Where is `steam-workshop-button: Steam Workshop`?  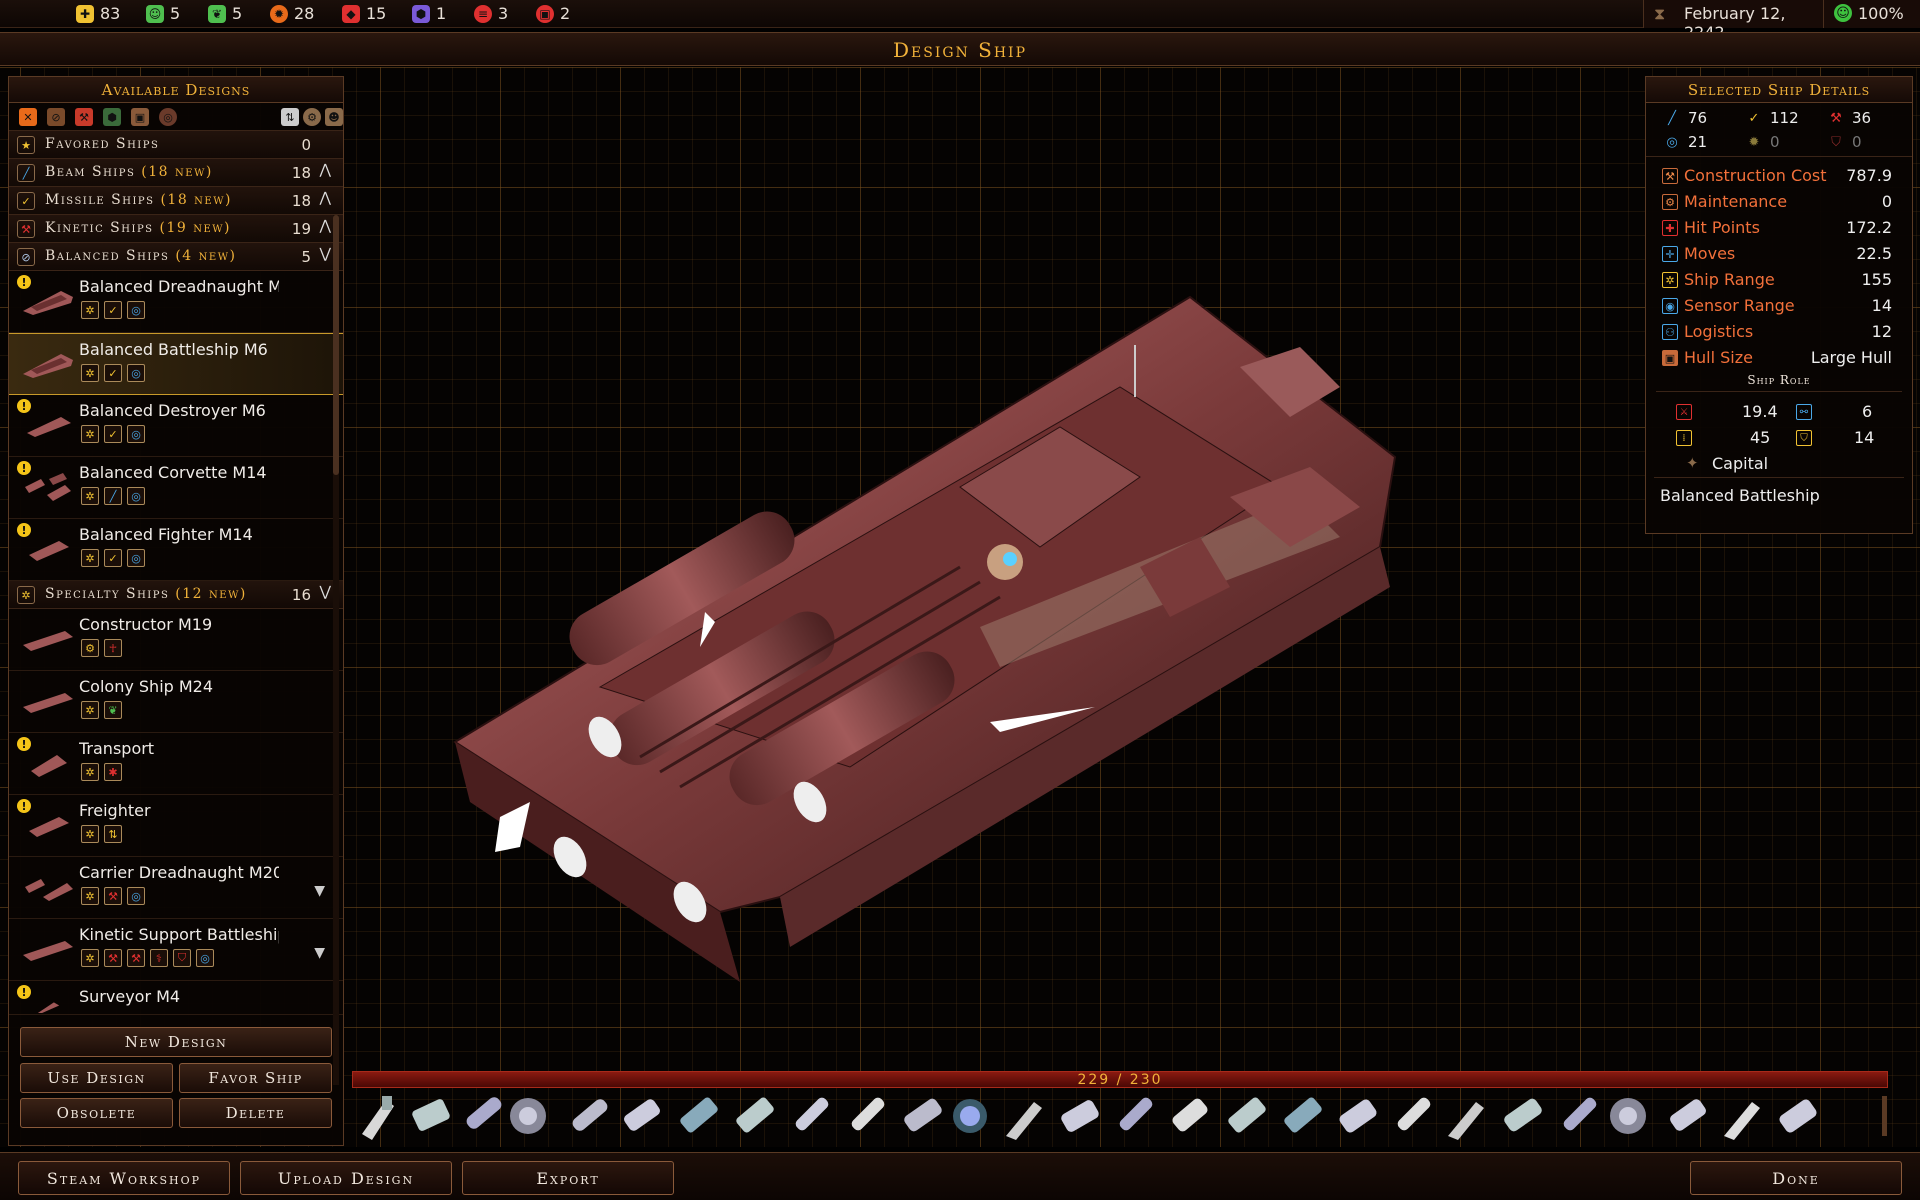
steam-workshop-button: Steam Workshop is located at coordinates (124, 1178).